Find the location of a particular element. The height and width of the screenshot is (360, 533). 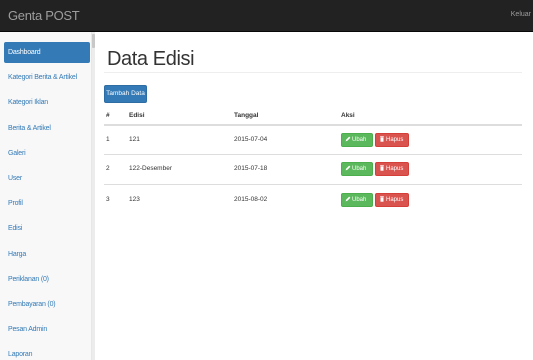

row-number: 1 is located at coordinates (108, 139).